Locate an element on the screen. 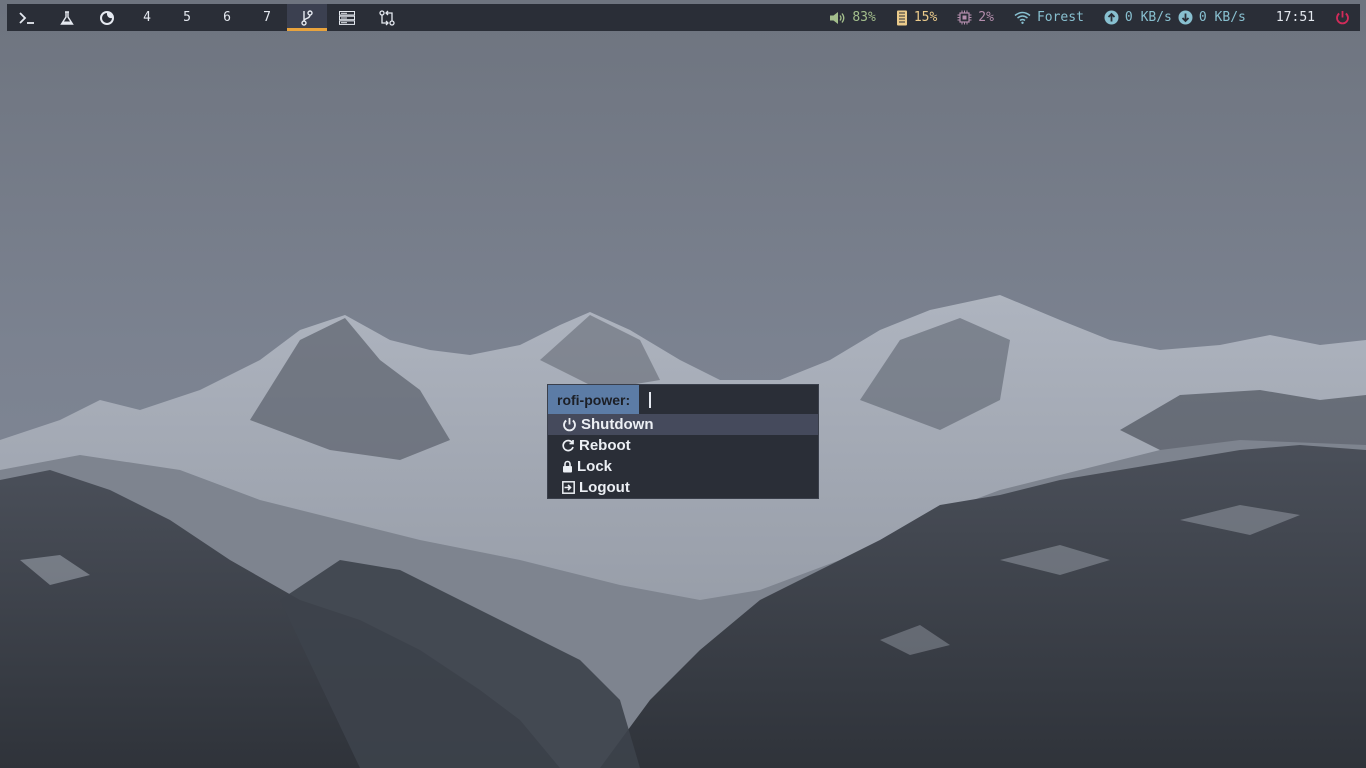 This screenshot has width=1366, height=768. terminal-icon is located at coordinates (26, 17).